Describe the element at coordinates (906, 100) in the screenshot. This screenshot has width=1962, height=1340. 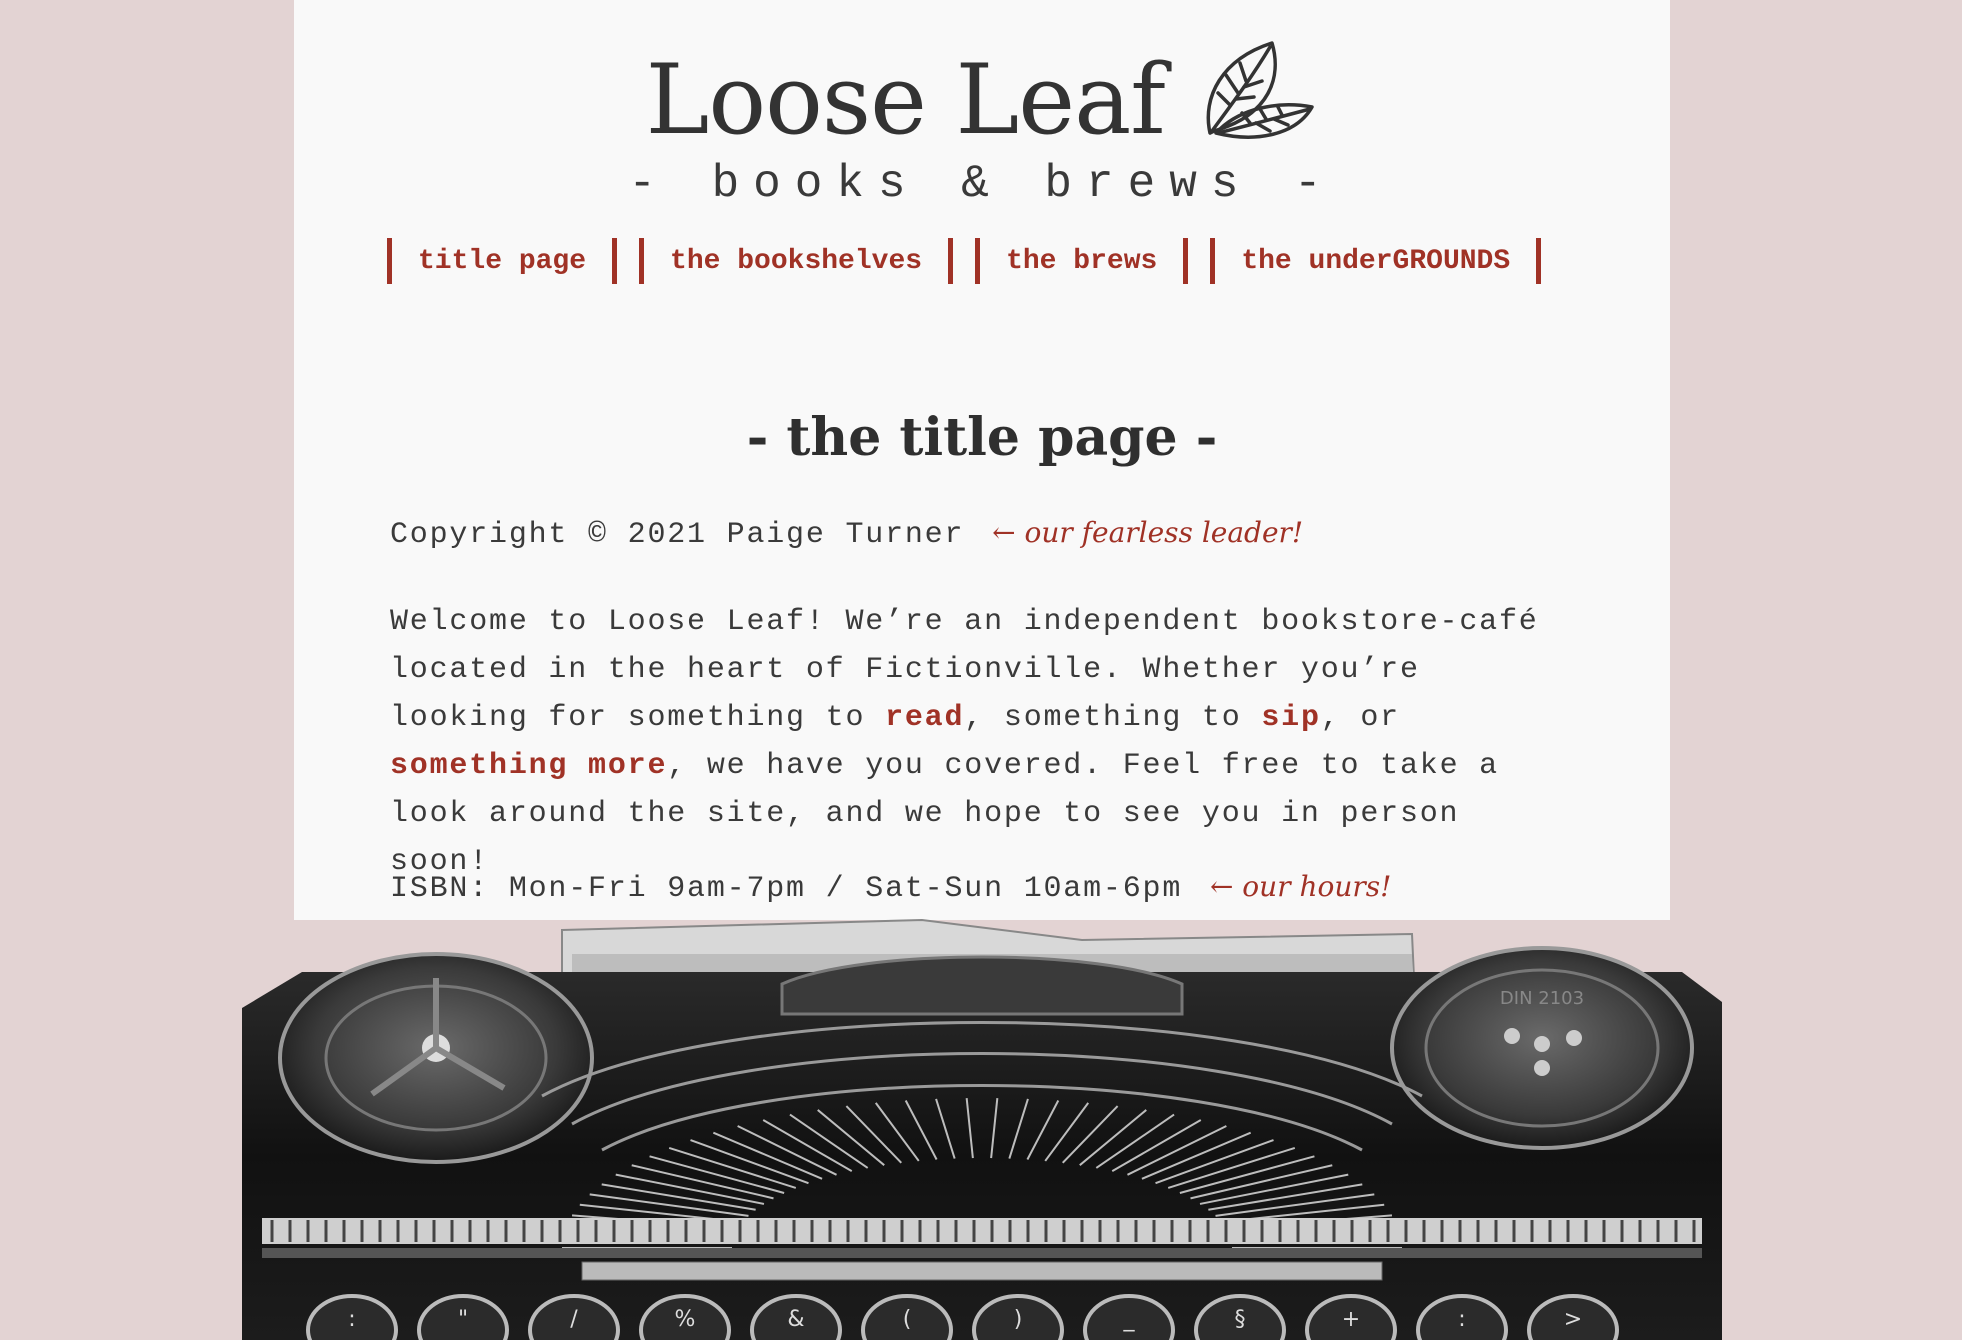
I see `site-title: Loose Leaf` at that location.